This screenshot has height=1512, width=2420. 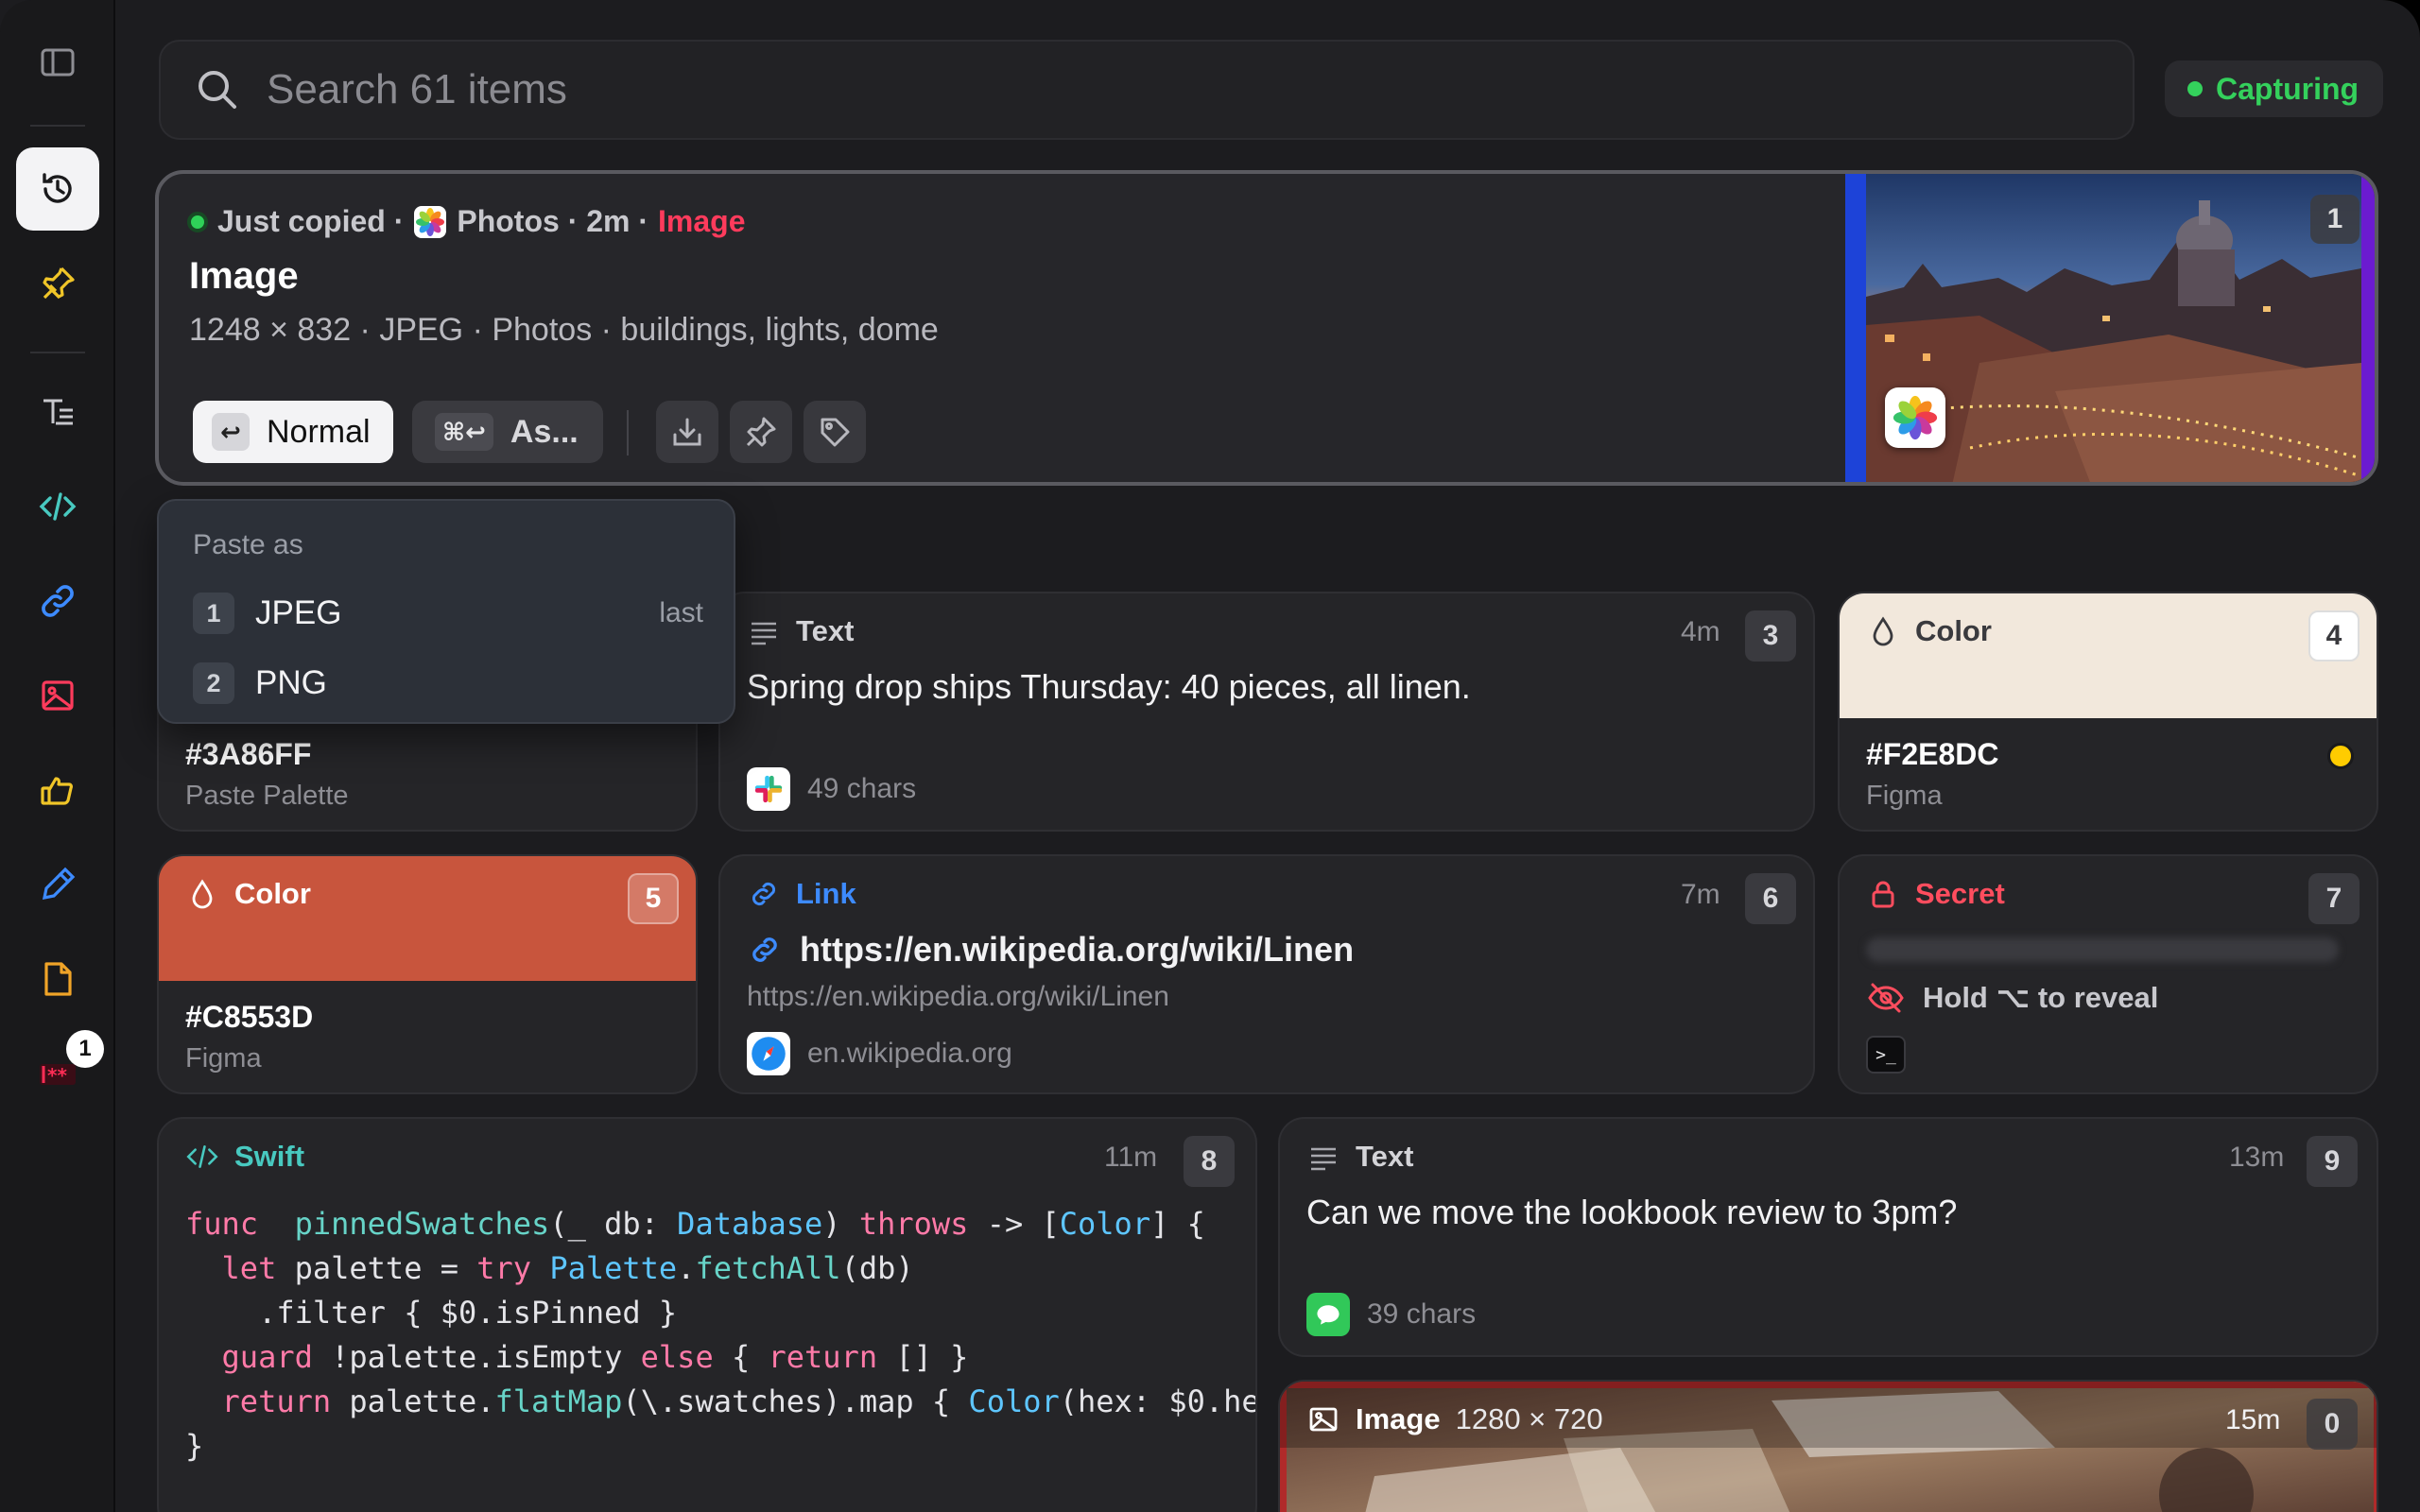 I want to click on pin-icon, so click(x=761, y=432).